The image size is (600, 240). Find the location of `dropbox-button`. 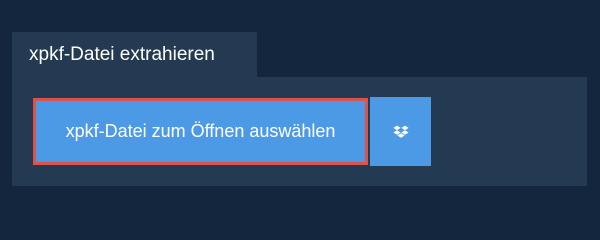

dropbox-button is located at coordinates (400, 131).